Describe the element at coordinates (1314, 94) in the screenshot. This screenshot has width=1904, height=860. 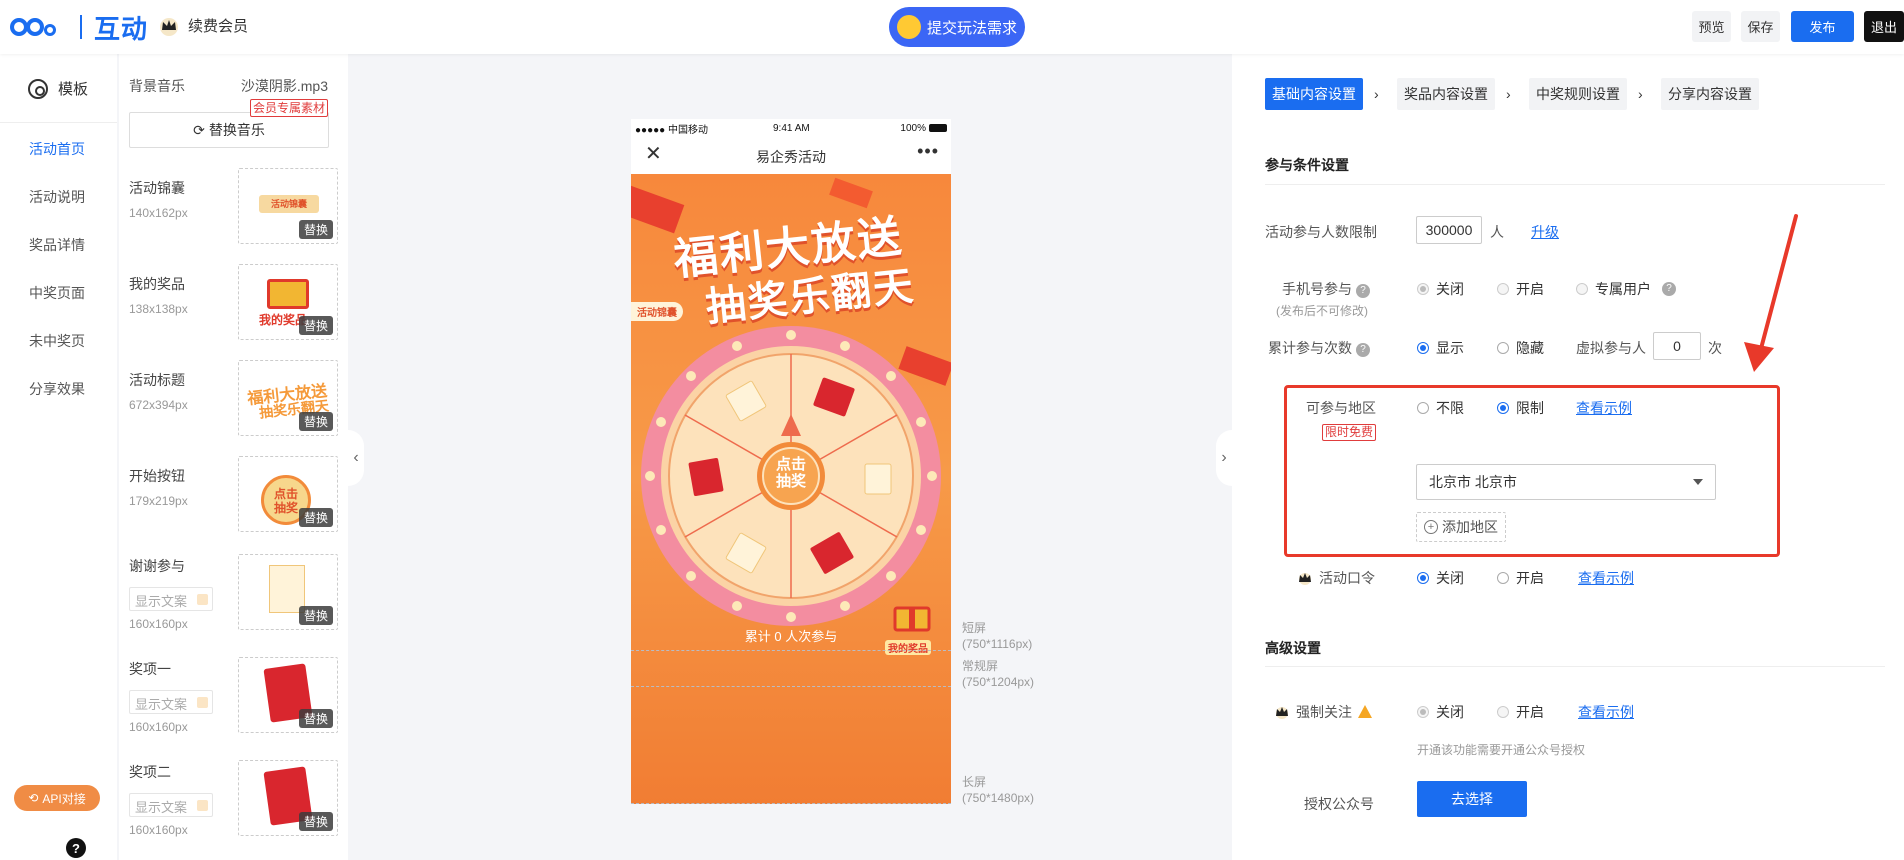
I see `step-basic-content: 基础内容设置` at that location.